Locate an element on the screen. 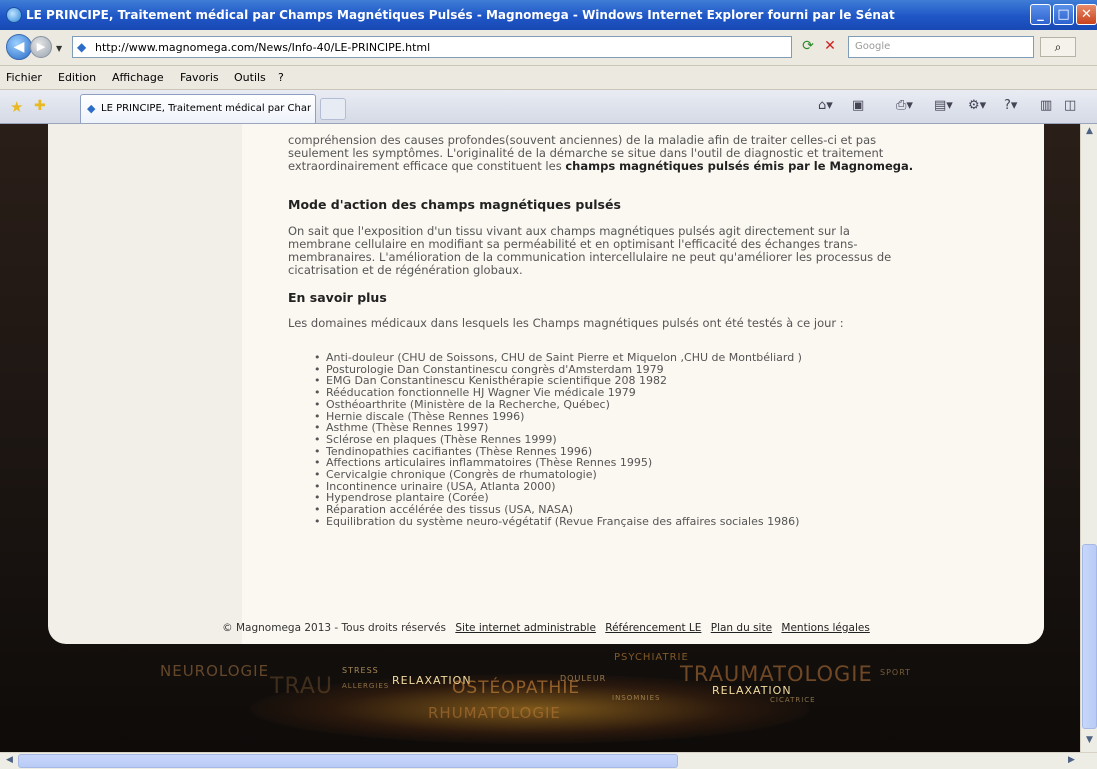 This screenshot has height=769, width=1097. help-icon: ?▾ is located at coordinates (1010, 105).